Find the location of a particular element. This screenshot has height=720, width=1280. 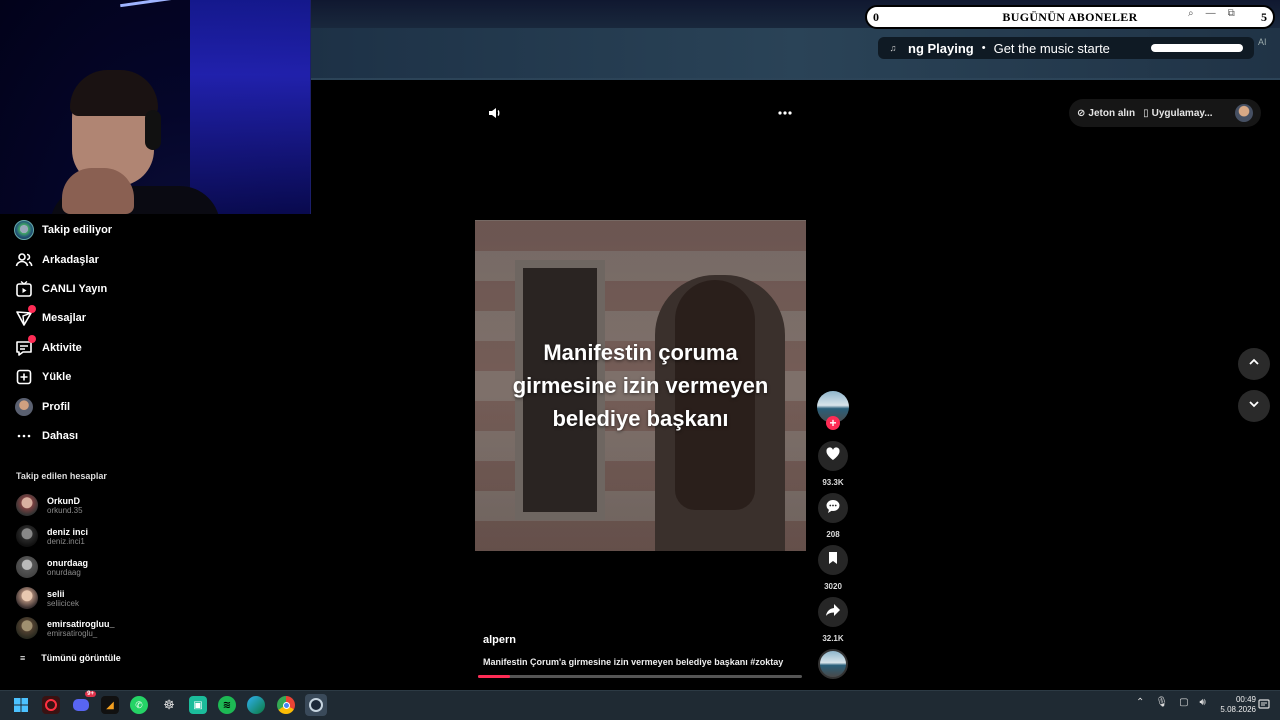

list-item: onurdaag onurdaag is located at coordinates (52, 567).